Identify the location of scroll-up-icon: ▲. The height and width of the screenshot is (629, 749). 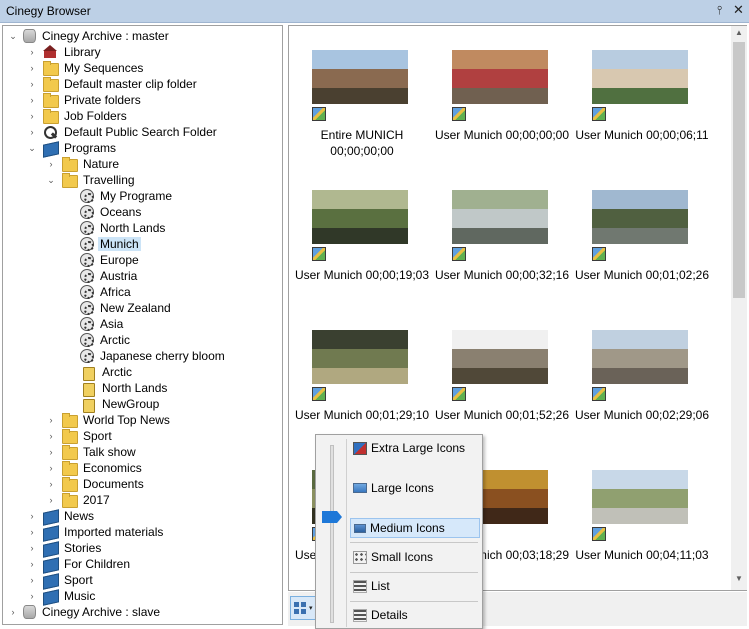
(739, 32).